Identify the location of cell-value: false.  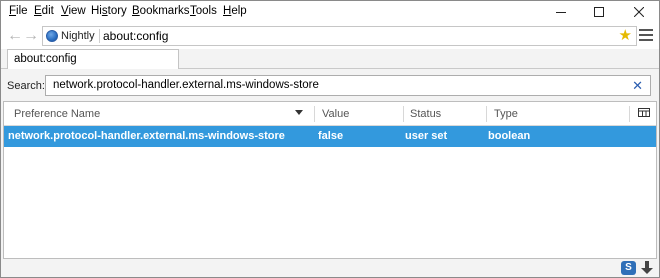
(331, 136).